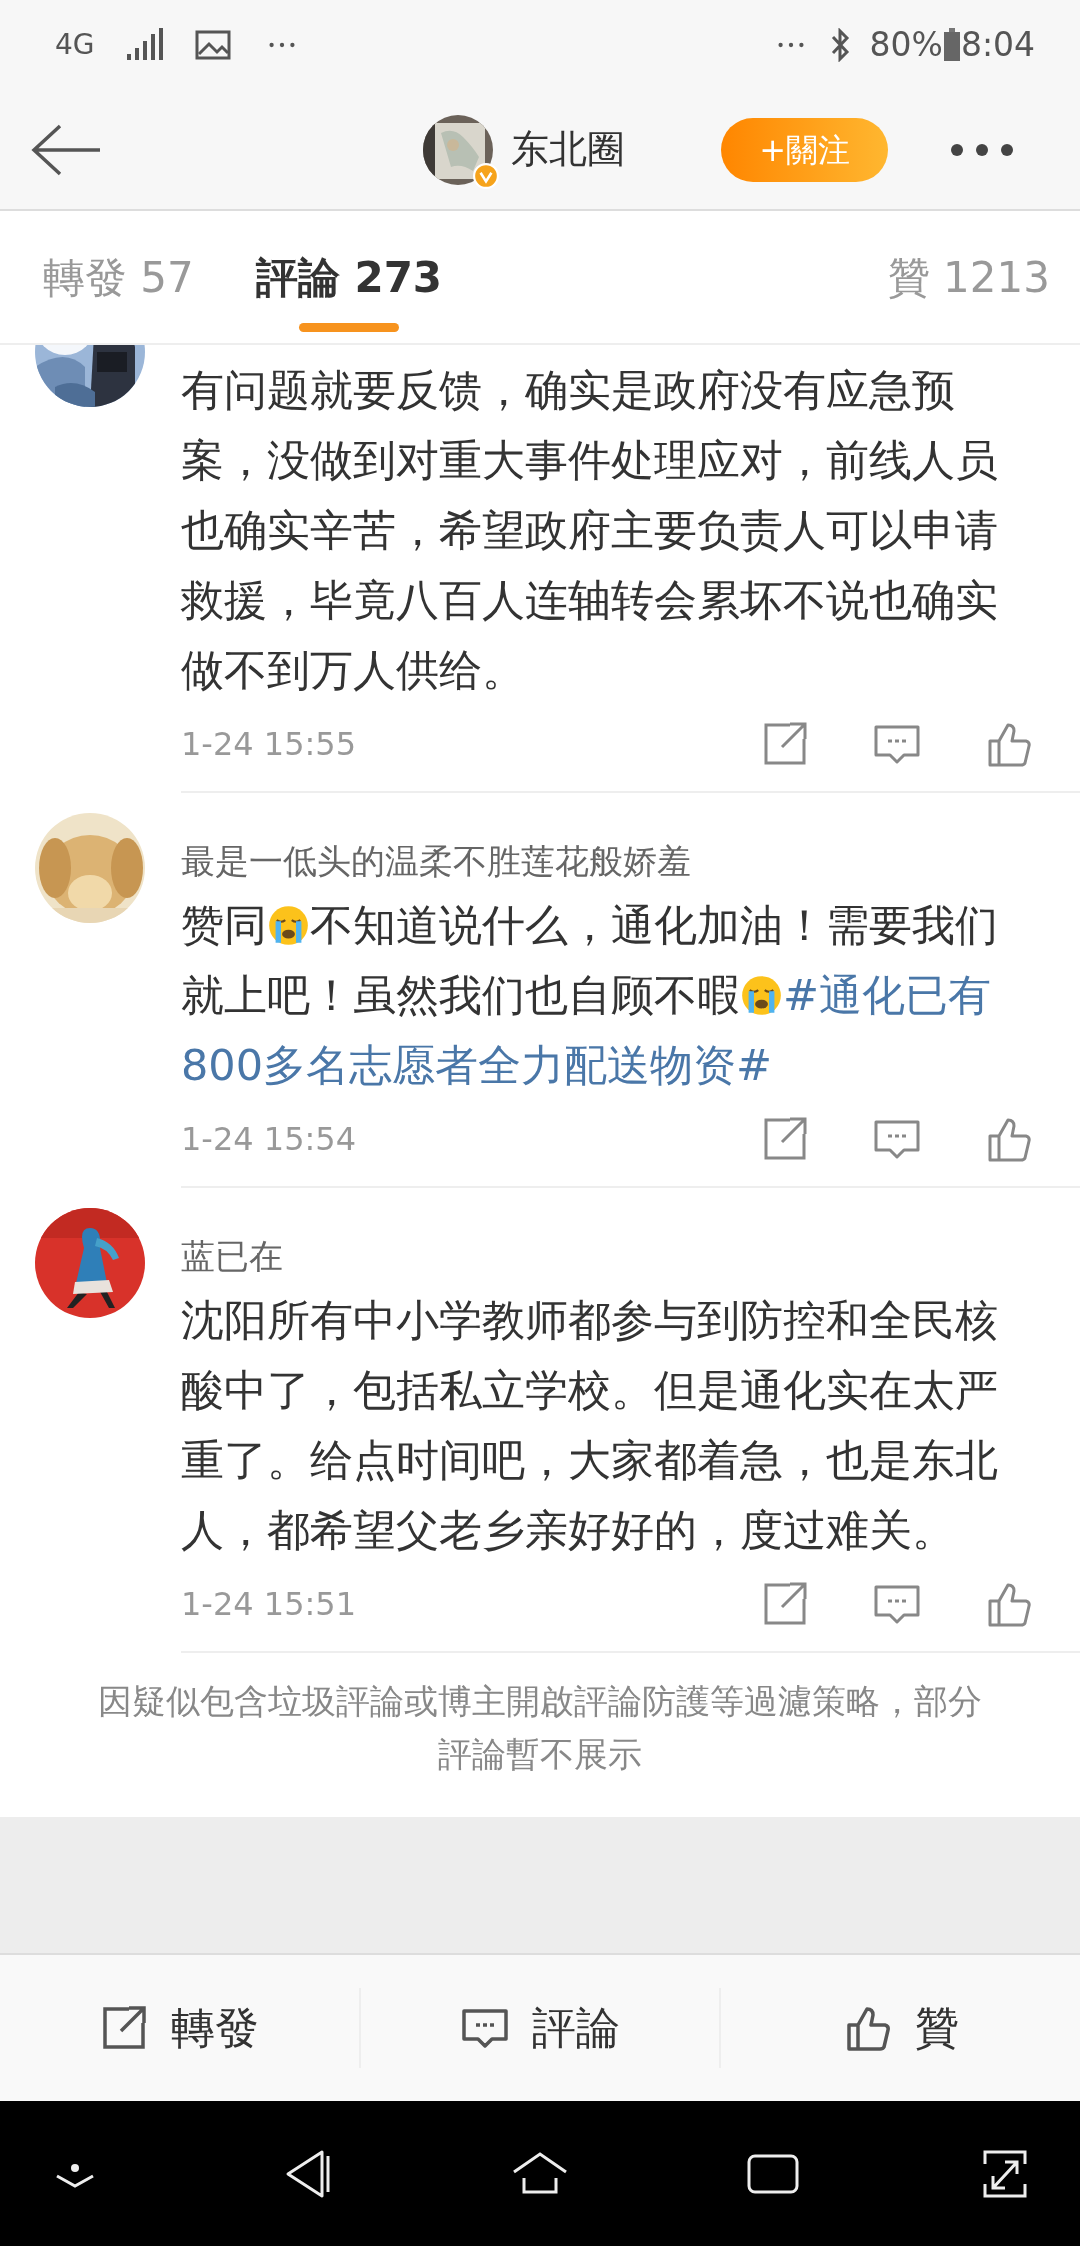 This screenshot has height=2246, width=1080. What do you see at coordinates (486, 175) in the screenshot?
I see `verified-badge-icon` at bounding box center [486, 175].